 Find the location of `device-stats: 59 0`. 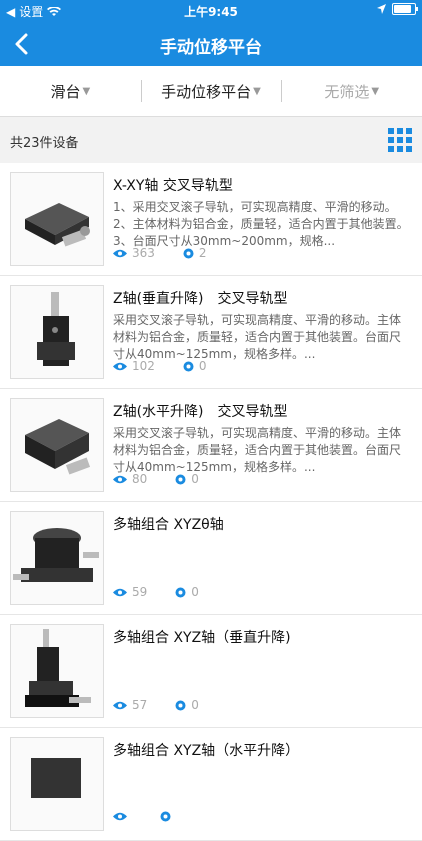

device-stats: 59 0 is located at coordinates (170, 592).